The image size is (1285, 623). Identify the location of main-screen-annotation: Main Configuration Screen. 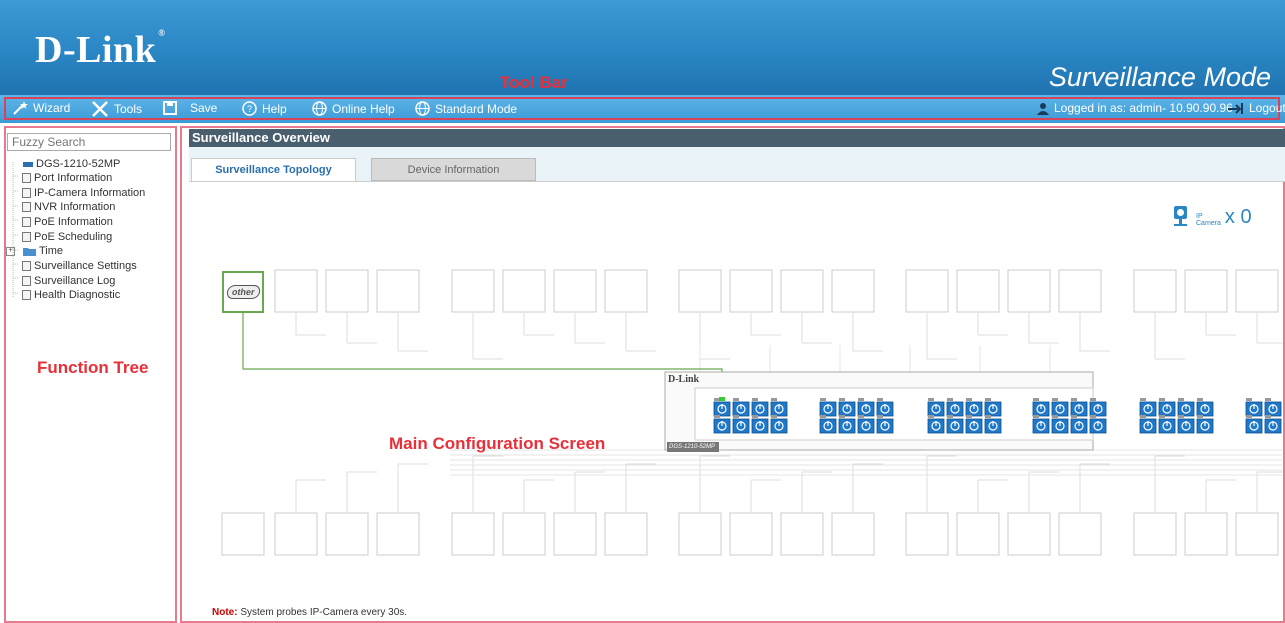
(497, 443).